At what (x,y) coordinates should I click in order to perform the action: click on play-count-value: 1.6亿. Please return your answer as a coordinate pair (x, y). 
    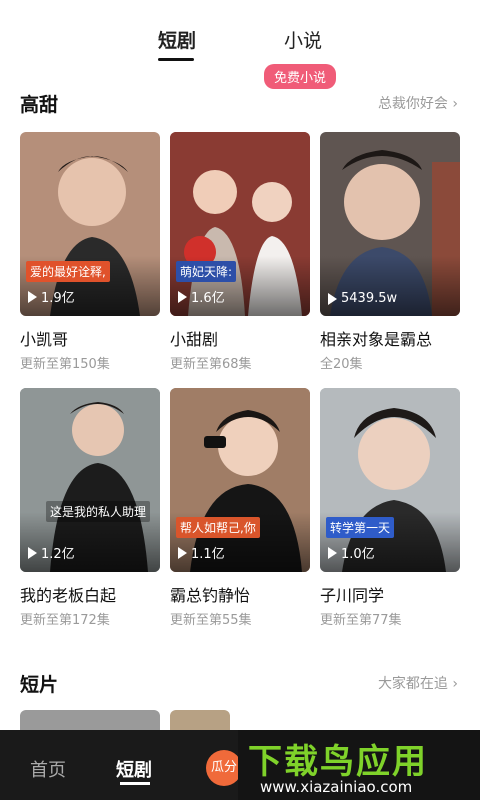
    Looking at the image, I should click on (208, 298).